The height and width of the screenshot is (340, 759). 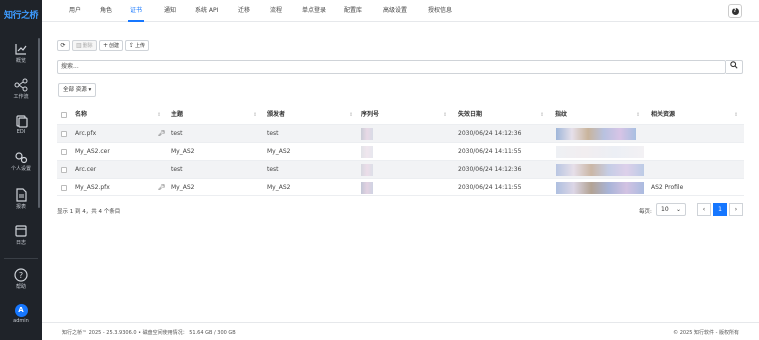 I want to click on sidebar-item-label: 报表, so click(x=20, y=207).